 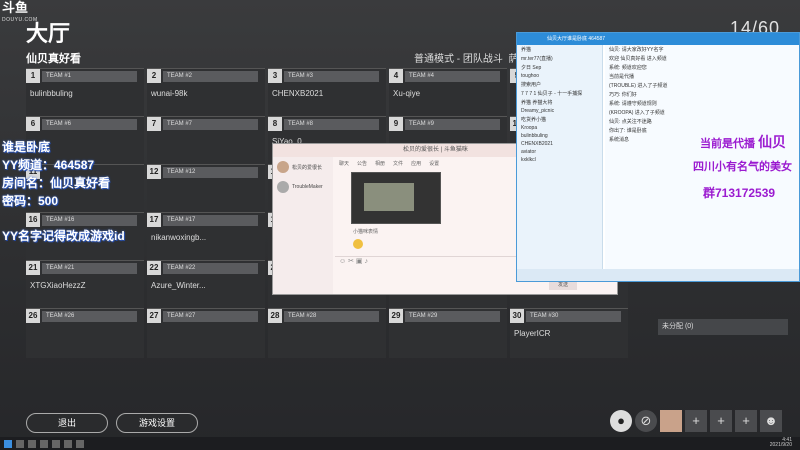 I want to click on yy-channel-item: Kroopa, so click(x=559, y=128).